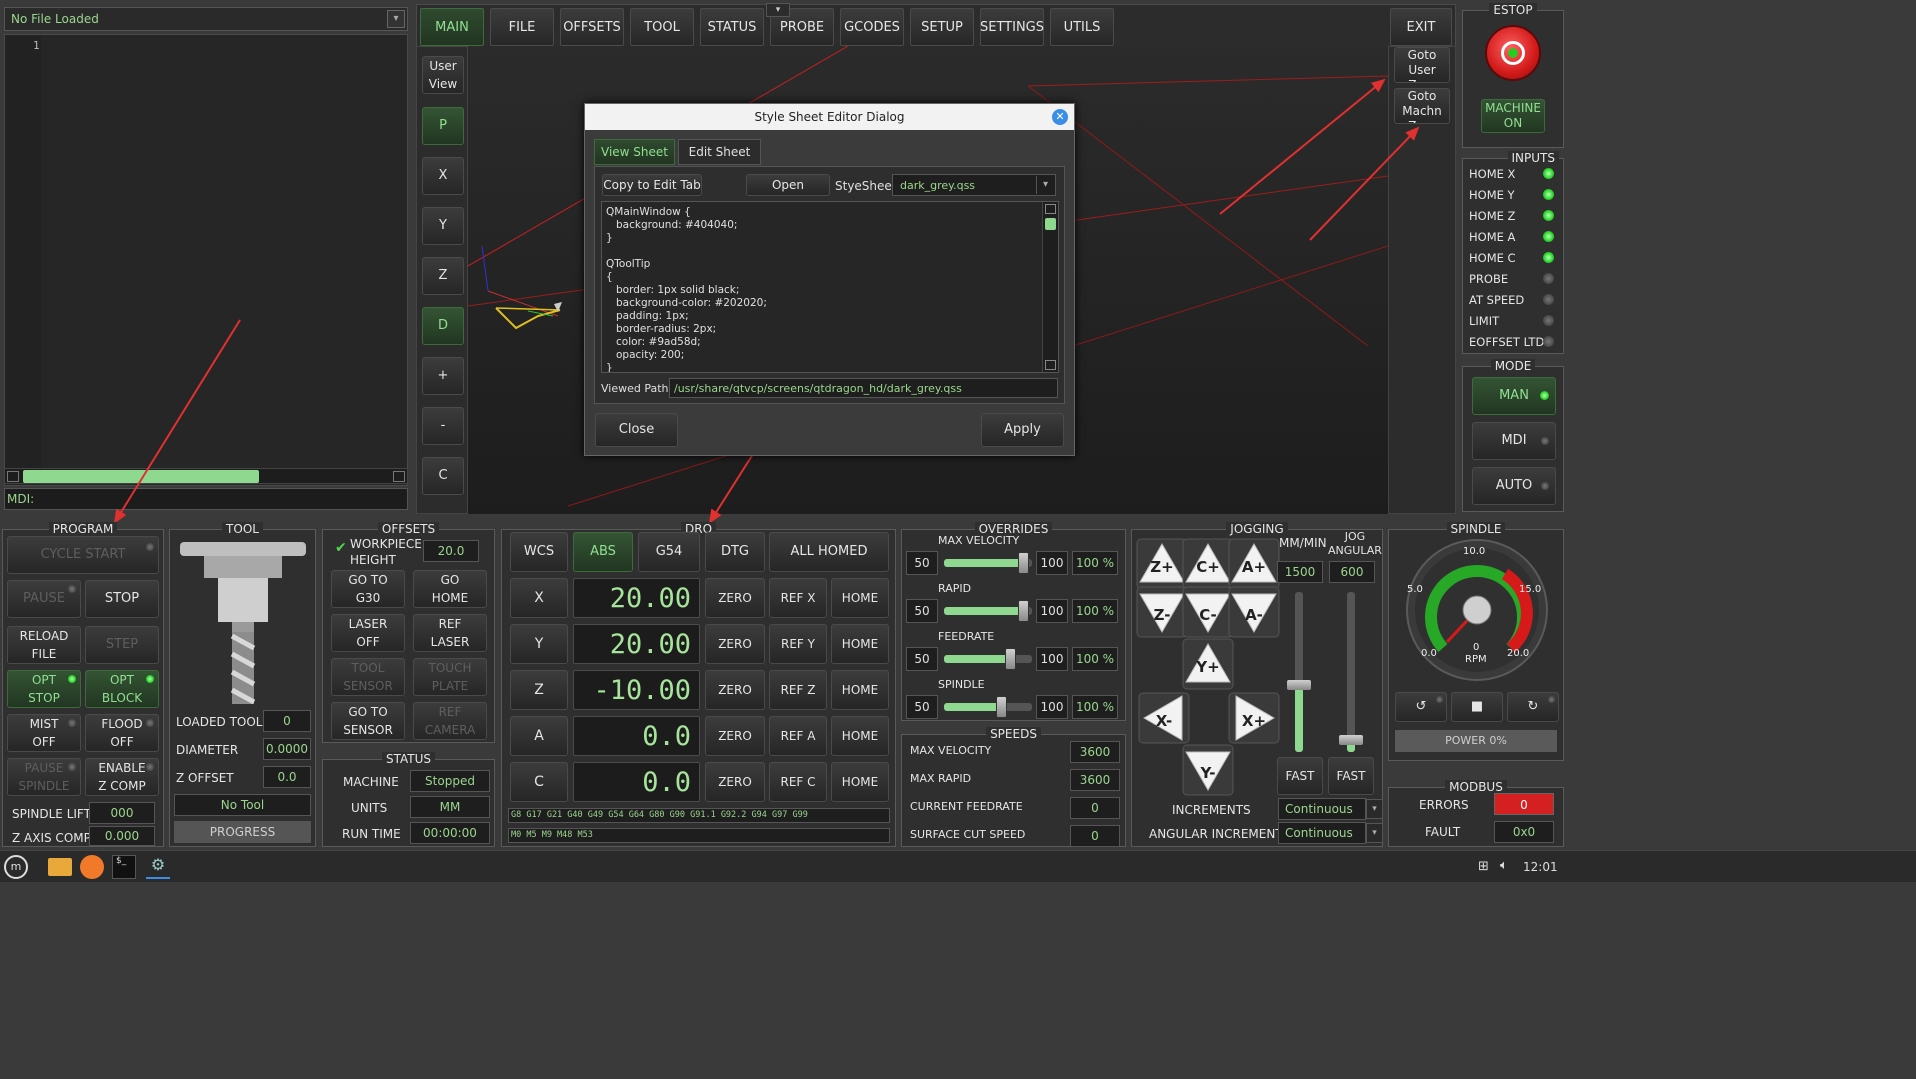 The image size is (1916, 1079). Describe the element at coordinates (396, 19) in the screenshot. I see `file-dropdown-button: ▾` at that location.